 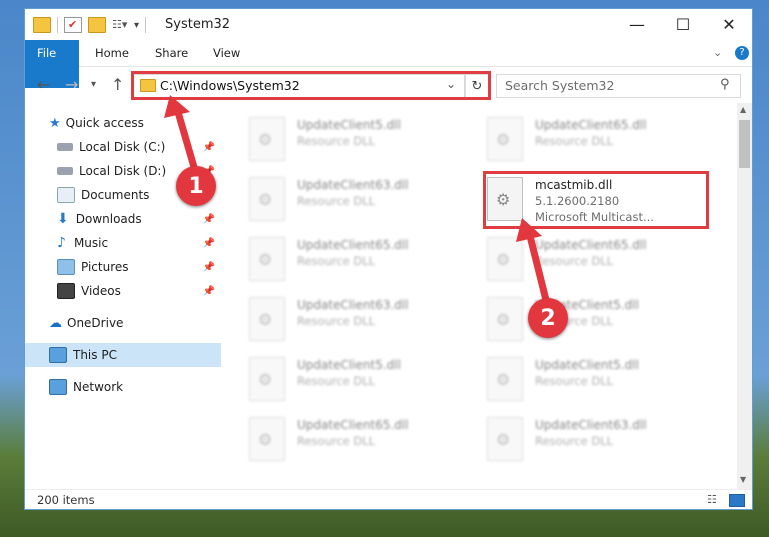 What do you see at coordinates (187, 143) in the screenshot?
I see `arrow-1-shaft` at bounding box center [187, 143].